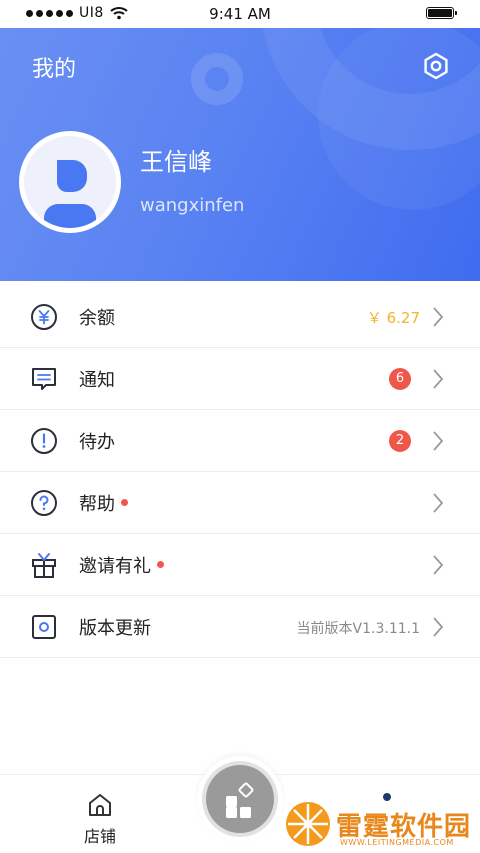 The height and width of the screenshot is (853, 480). I want to click on battery-icon, so click(441, 13).